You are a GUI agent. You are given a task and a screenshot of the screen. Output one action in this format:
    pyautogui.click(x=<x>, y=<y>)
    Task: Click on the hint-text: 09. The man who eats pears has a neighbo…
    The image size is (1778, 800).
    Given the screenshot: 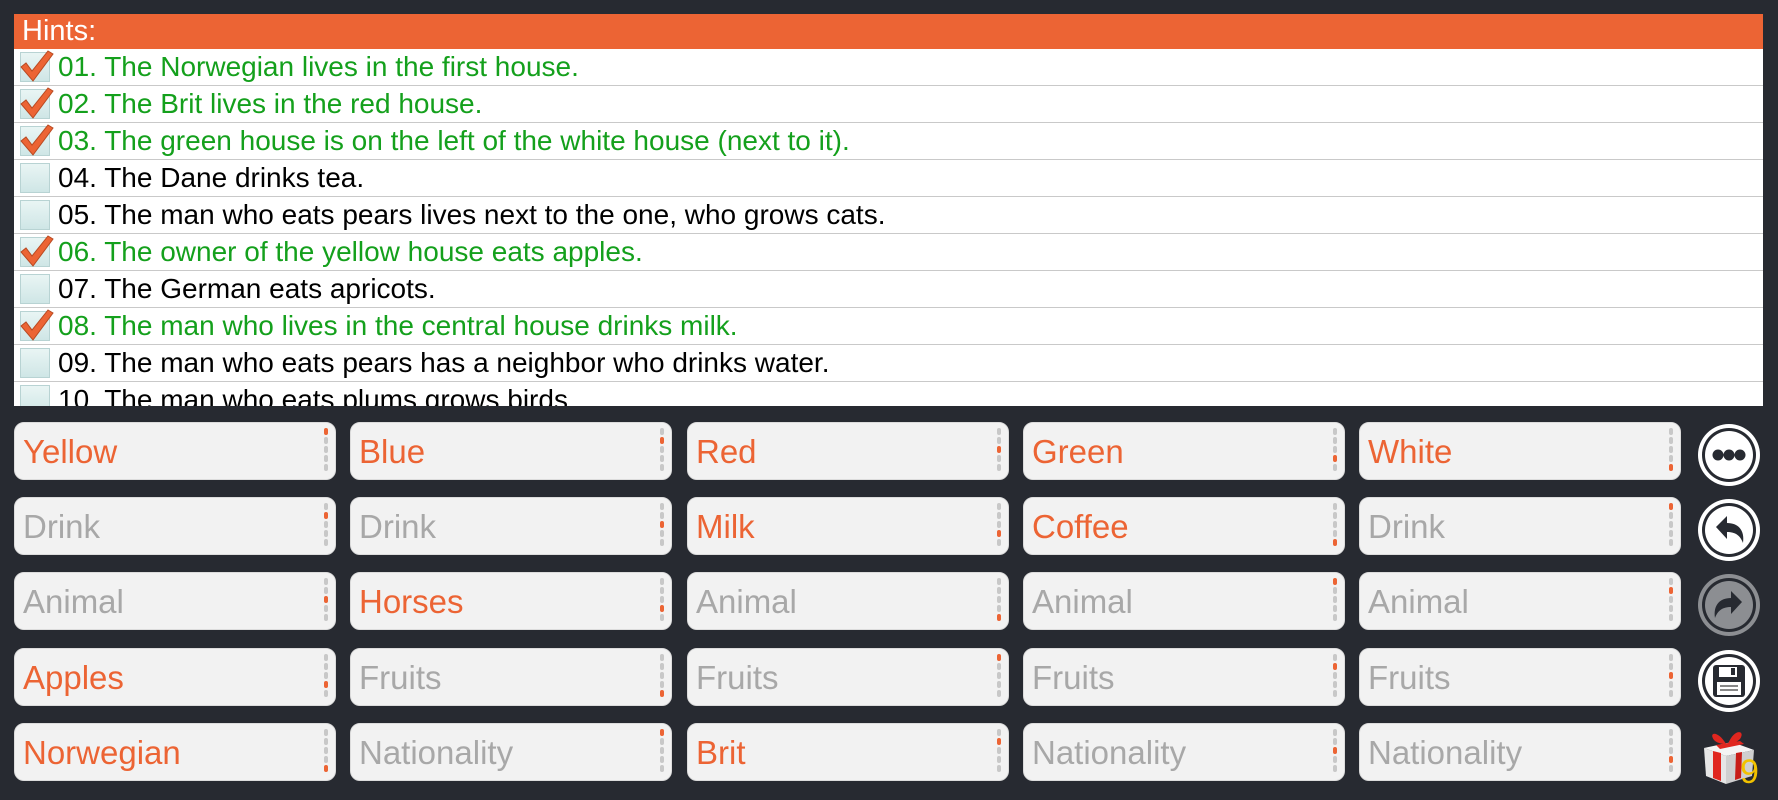 What is the action you would take?
    pyautogui.click(x=444, y=362)
    